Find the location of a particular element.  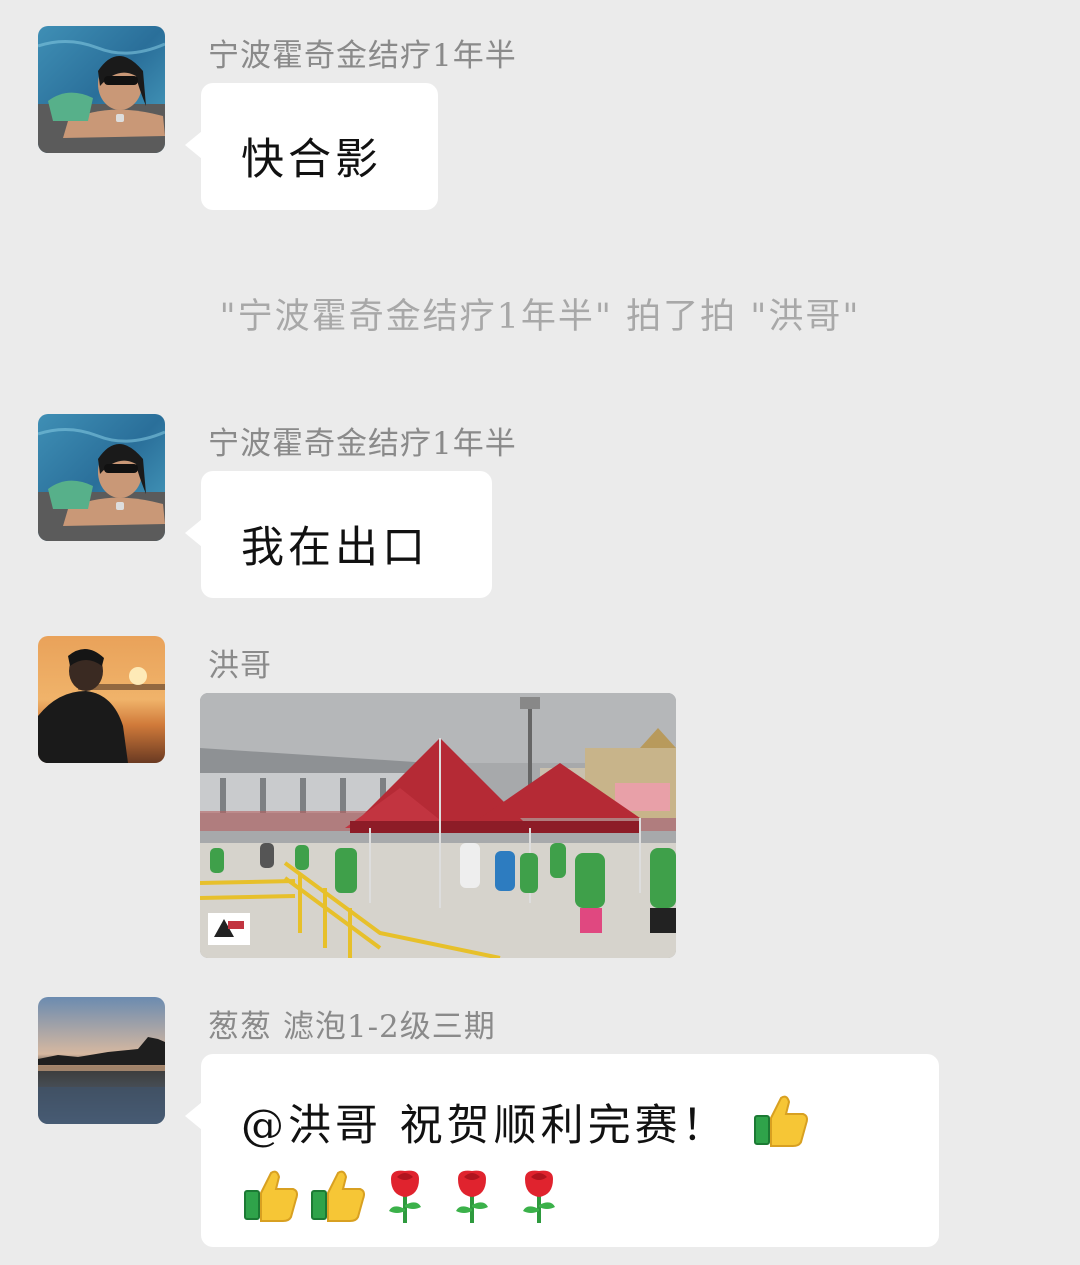

sender-name: 葱葱 滤泡1-2级三期 is located at coordinates (352, 1027).